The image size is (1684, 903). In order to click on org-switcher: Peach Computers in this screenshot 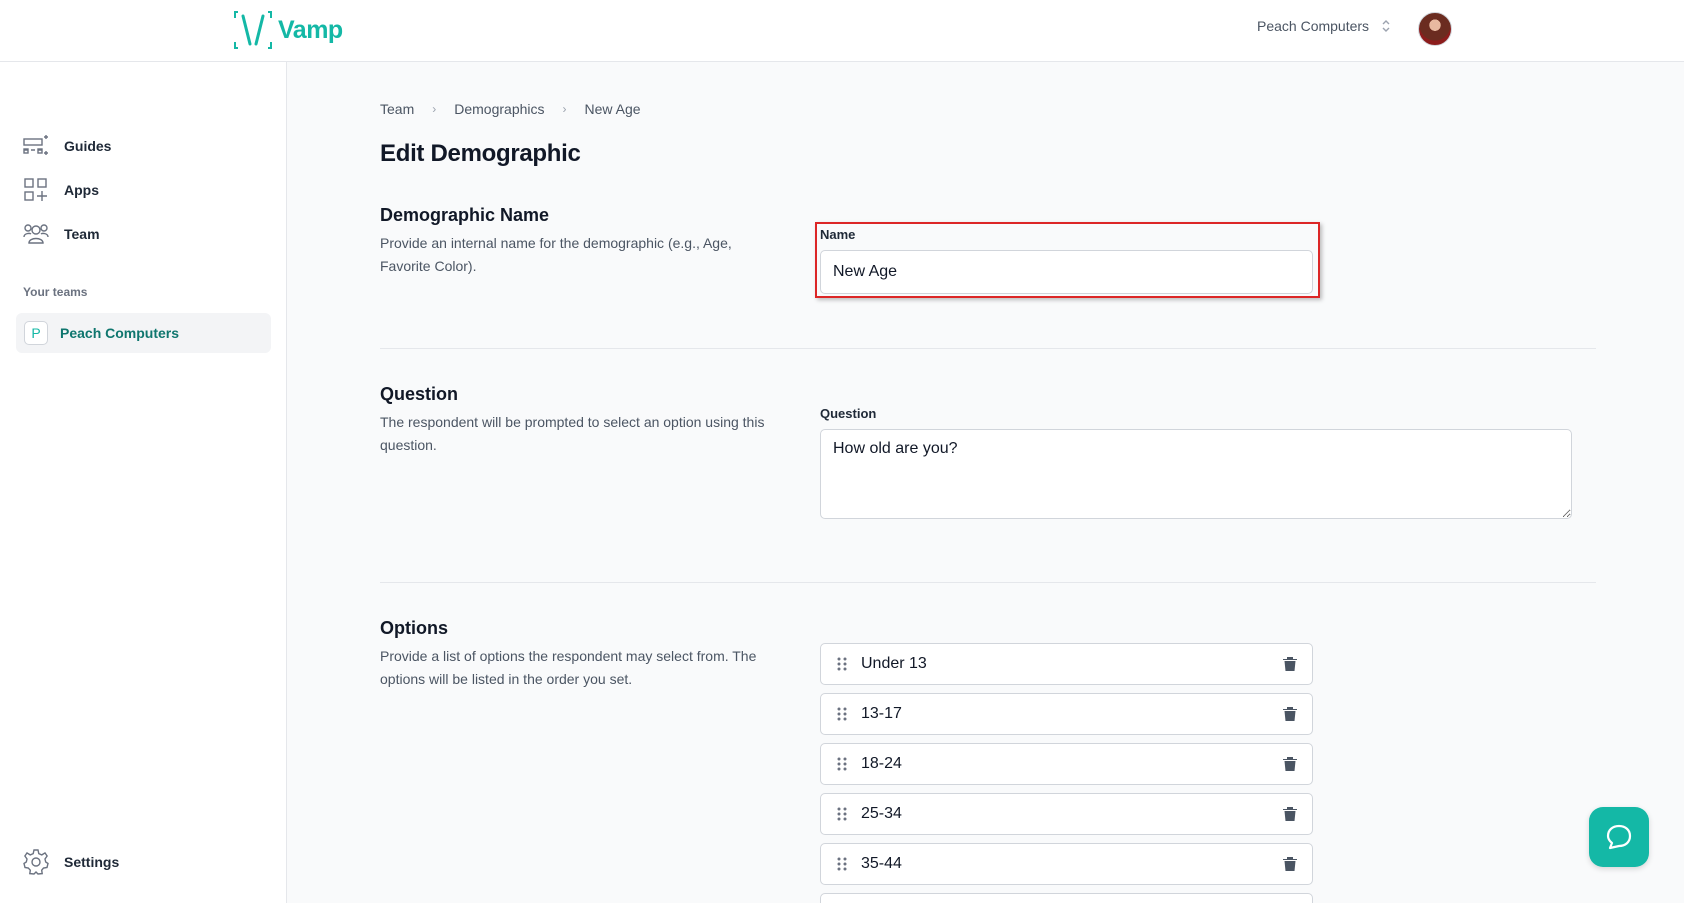, I will do `click(1324, 26)`.